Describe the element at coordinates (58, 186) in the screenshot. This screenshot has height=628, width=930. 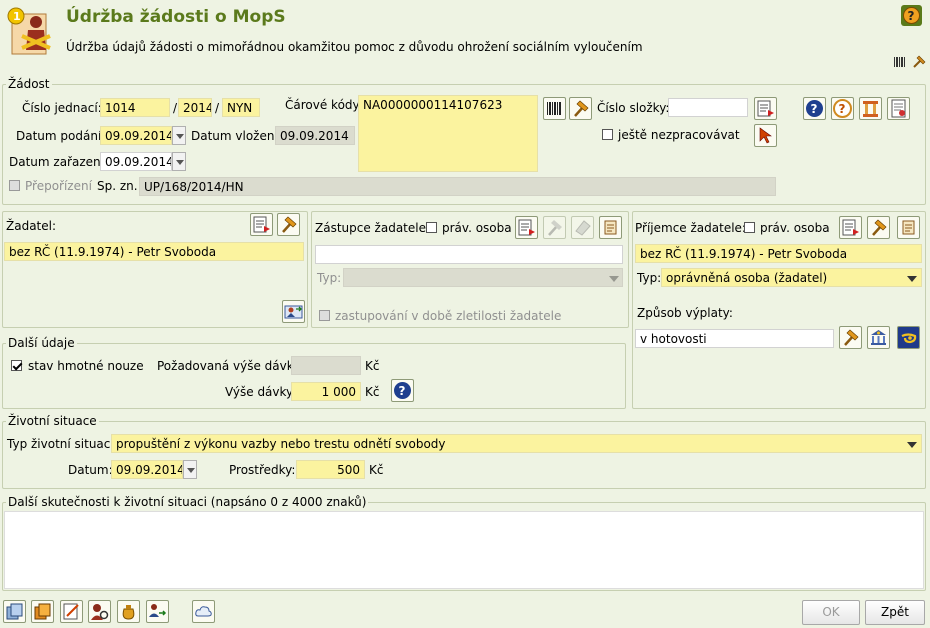
I see `prepotizeni-label: Přepořízení` at that location.